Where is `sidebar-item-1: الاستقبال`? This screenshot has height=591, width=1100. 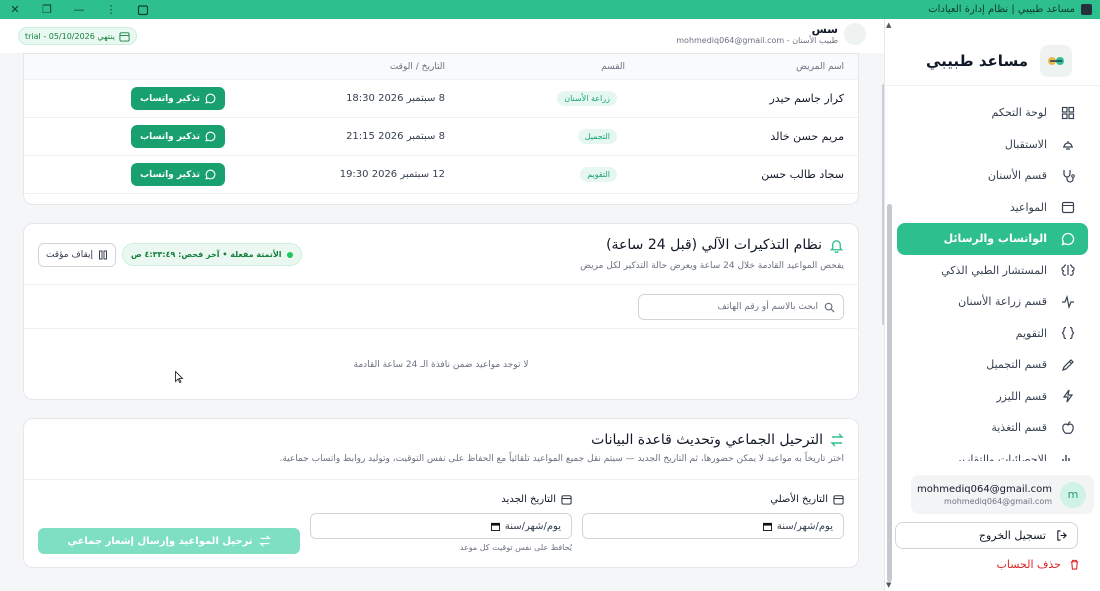 sidebar-item-1: الاستقبال is located at coordinates (992, 145).